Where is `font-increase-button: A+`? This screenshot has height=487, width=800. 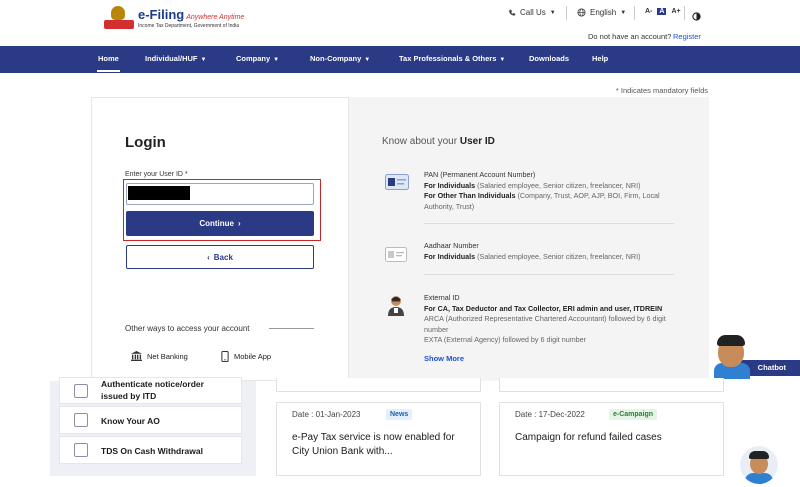 font-increase-button: A+ is located at coordinates (675, 11).